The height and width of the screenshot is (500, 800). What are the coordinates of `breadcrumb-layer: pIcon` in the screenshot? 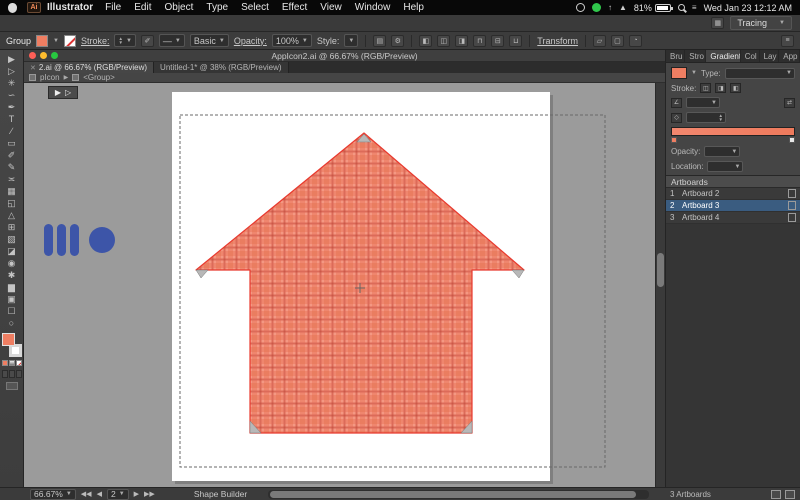 It's located at (50, 77).